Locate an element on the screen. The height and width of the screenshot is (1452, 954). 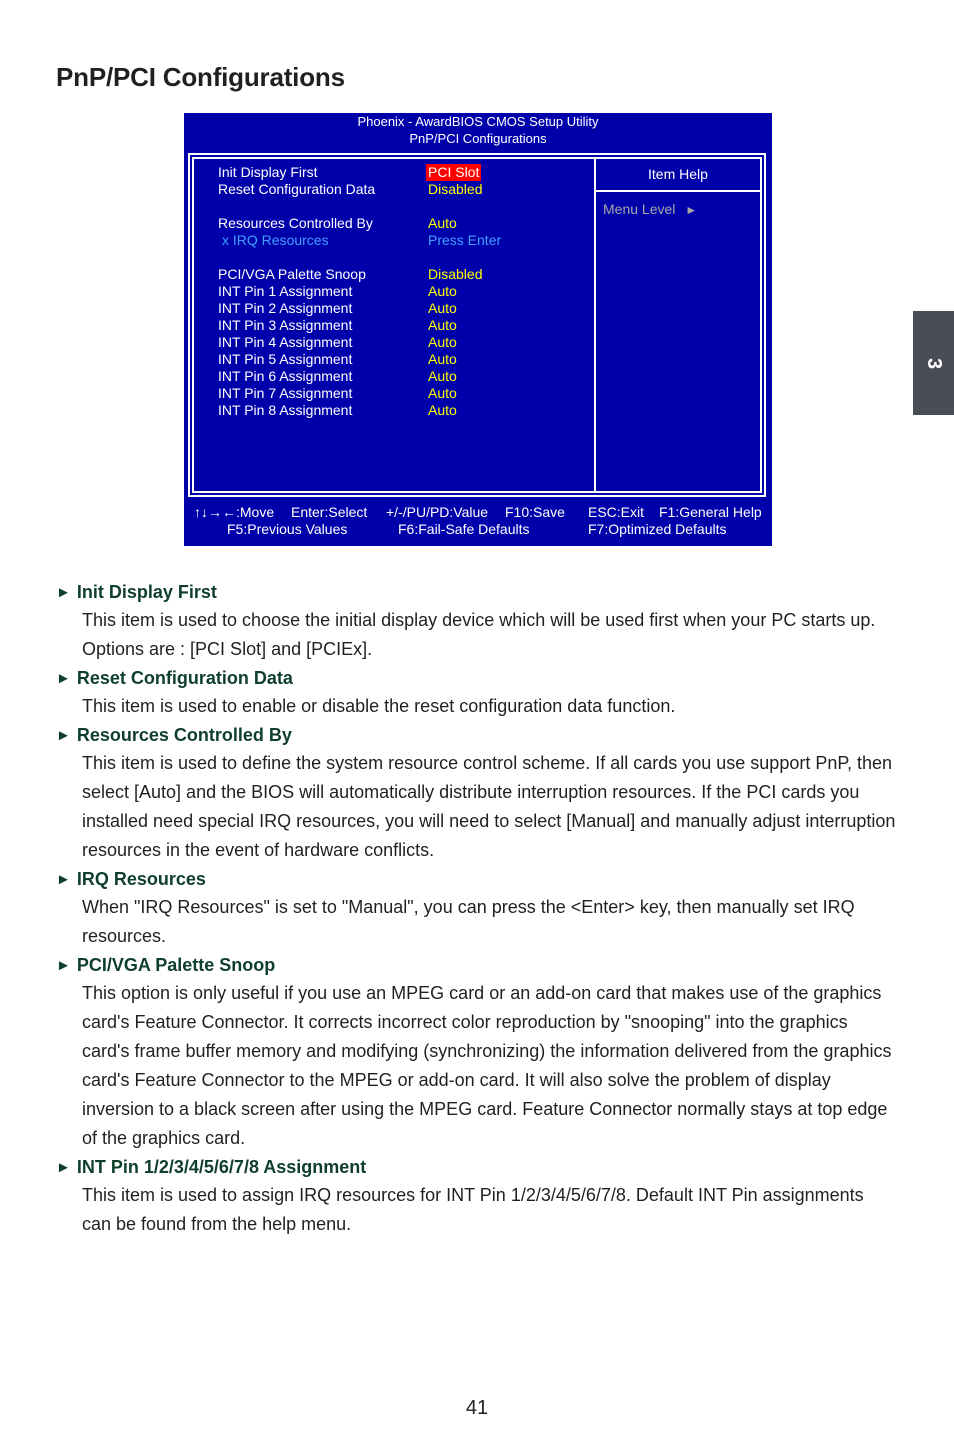
bios-row-resources-controlled-by: Resources Controlled By Auto is located at coordinates (403, 223).